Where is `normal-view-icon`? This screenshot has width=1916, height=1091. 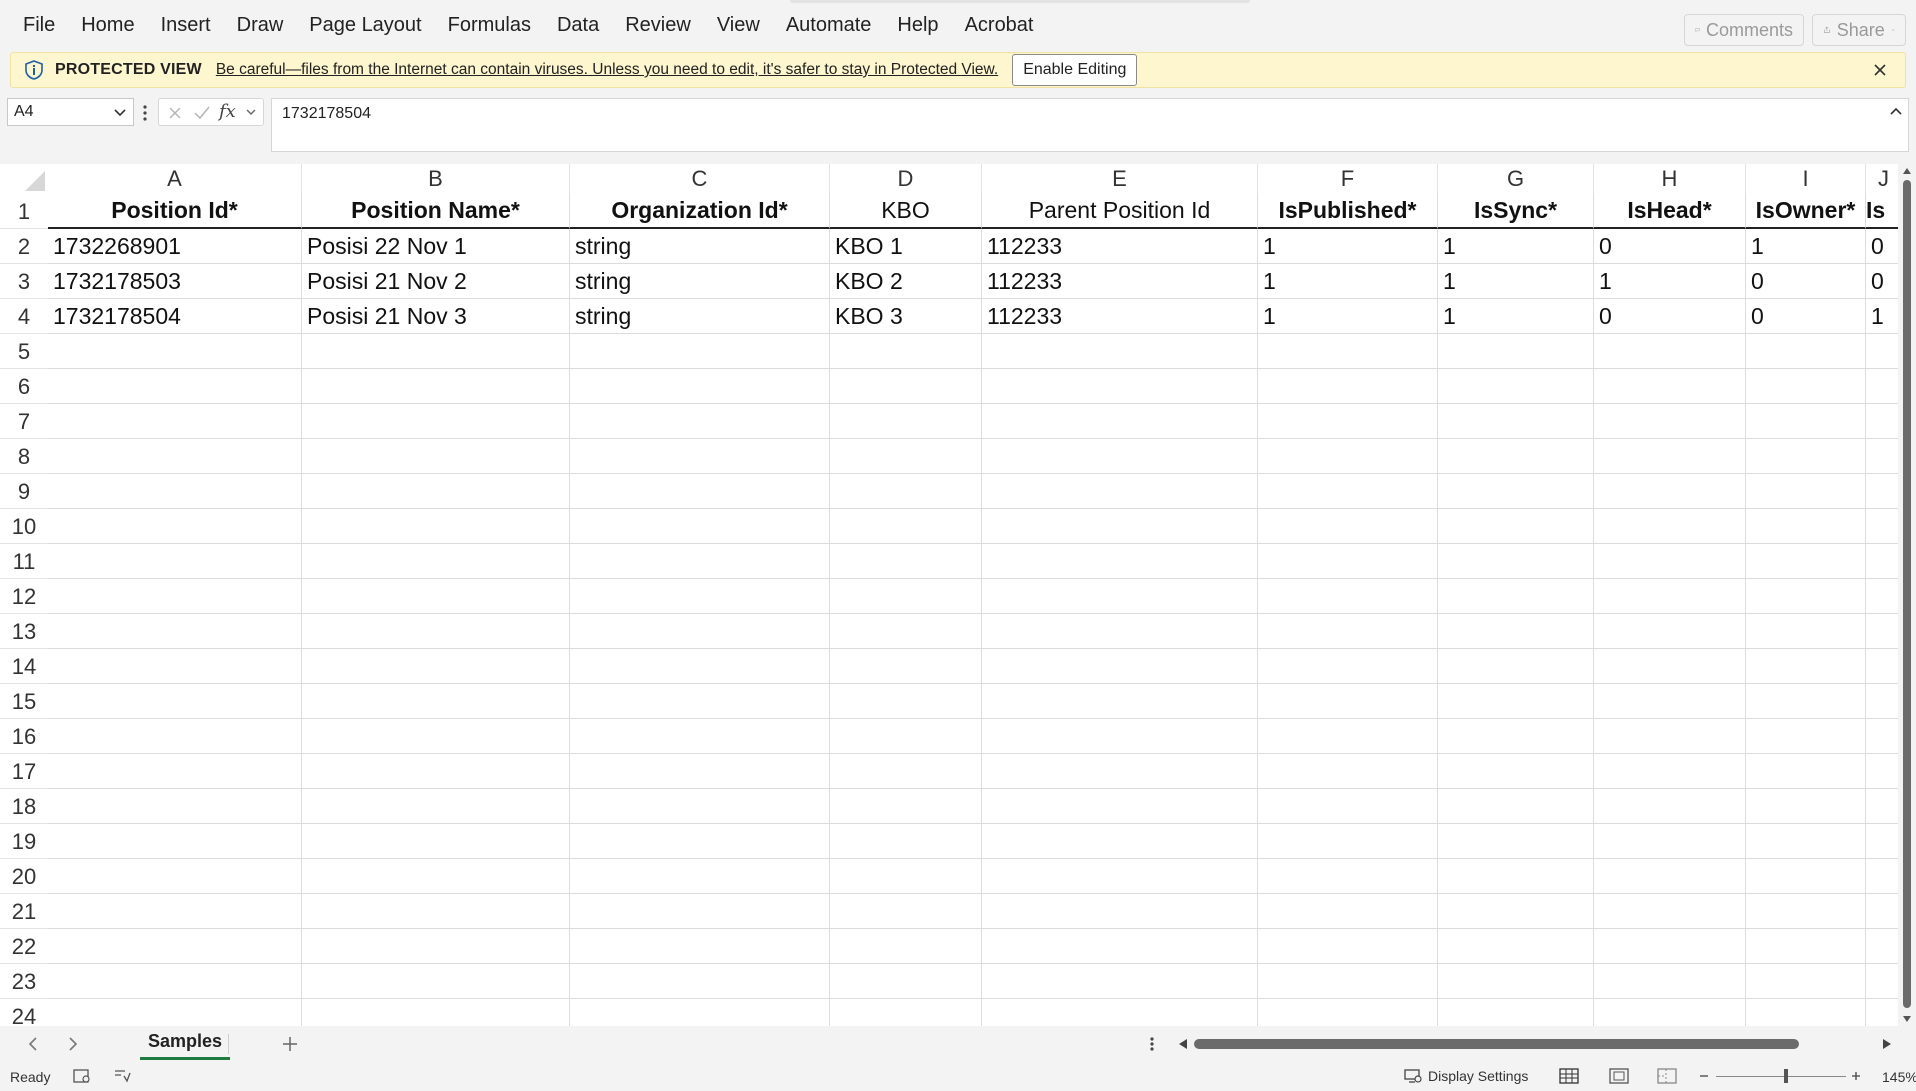 normal-view-icon is located at coordinates (1569, 1076).